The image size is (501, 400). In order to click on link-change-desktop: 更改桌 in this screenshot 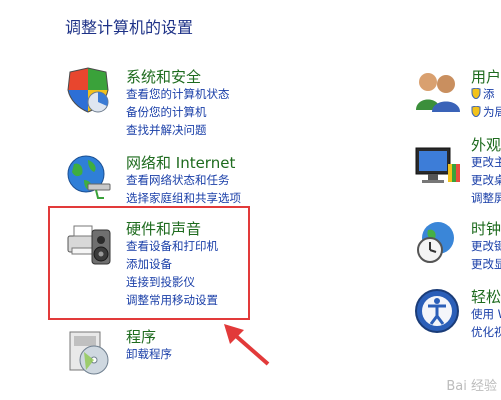, I will do `click(486, 180)`.